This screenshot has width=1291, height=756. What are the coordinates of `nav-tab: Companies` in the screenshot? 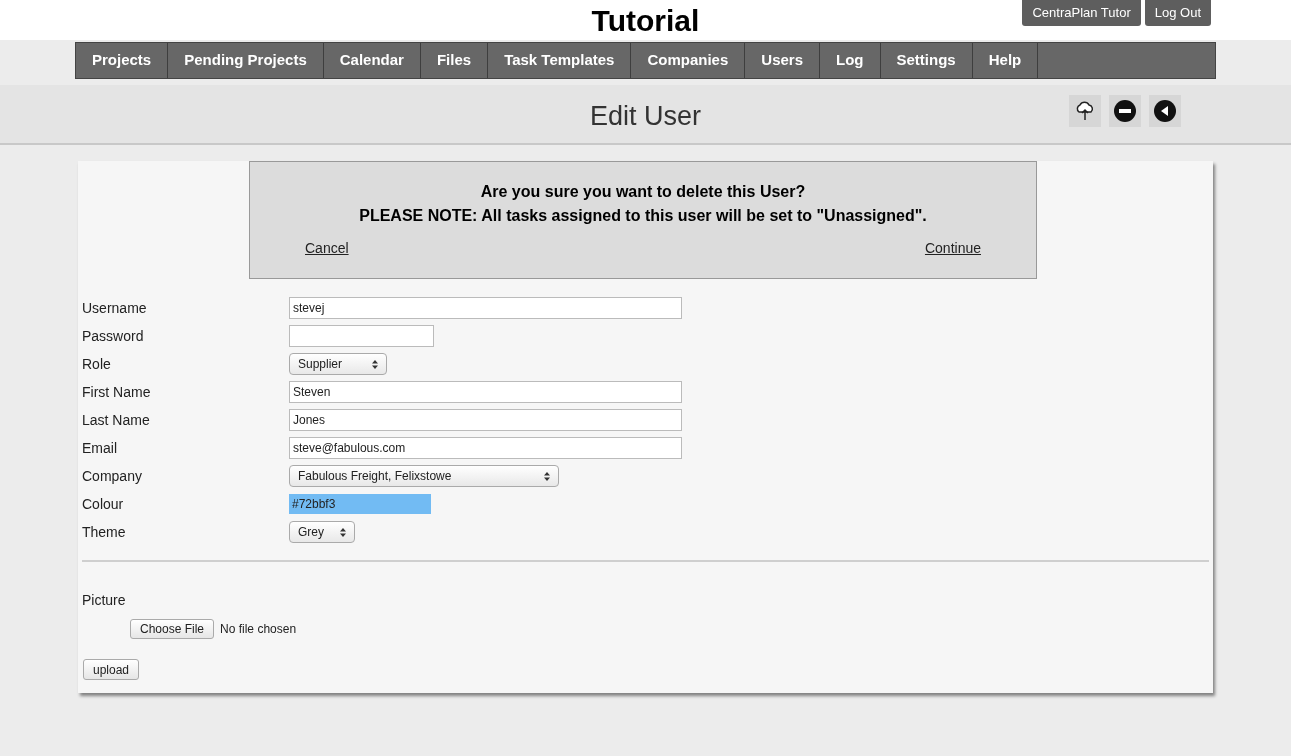 It's located at (688, 60).